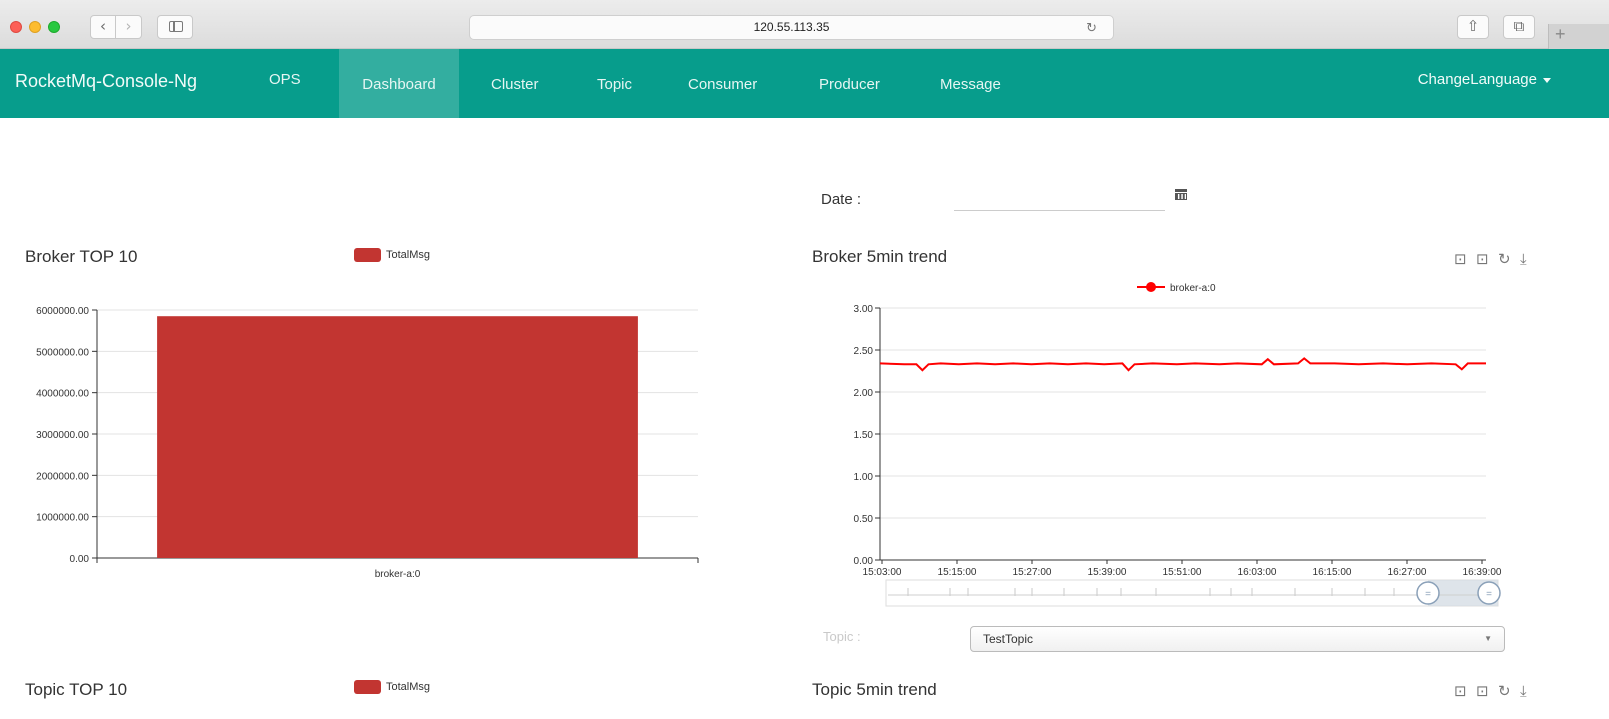 The width and height of the screenshot is (1609, 719). I want to click on nav-item-message: Message, so click(970, 83).